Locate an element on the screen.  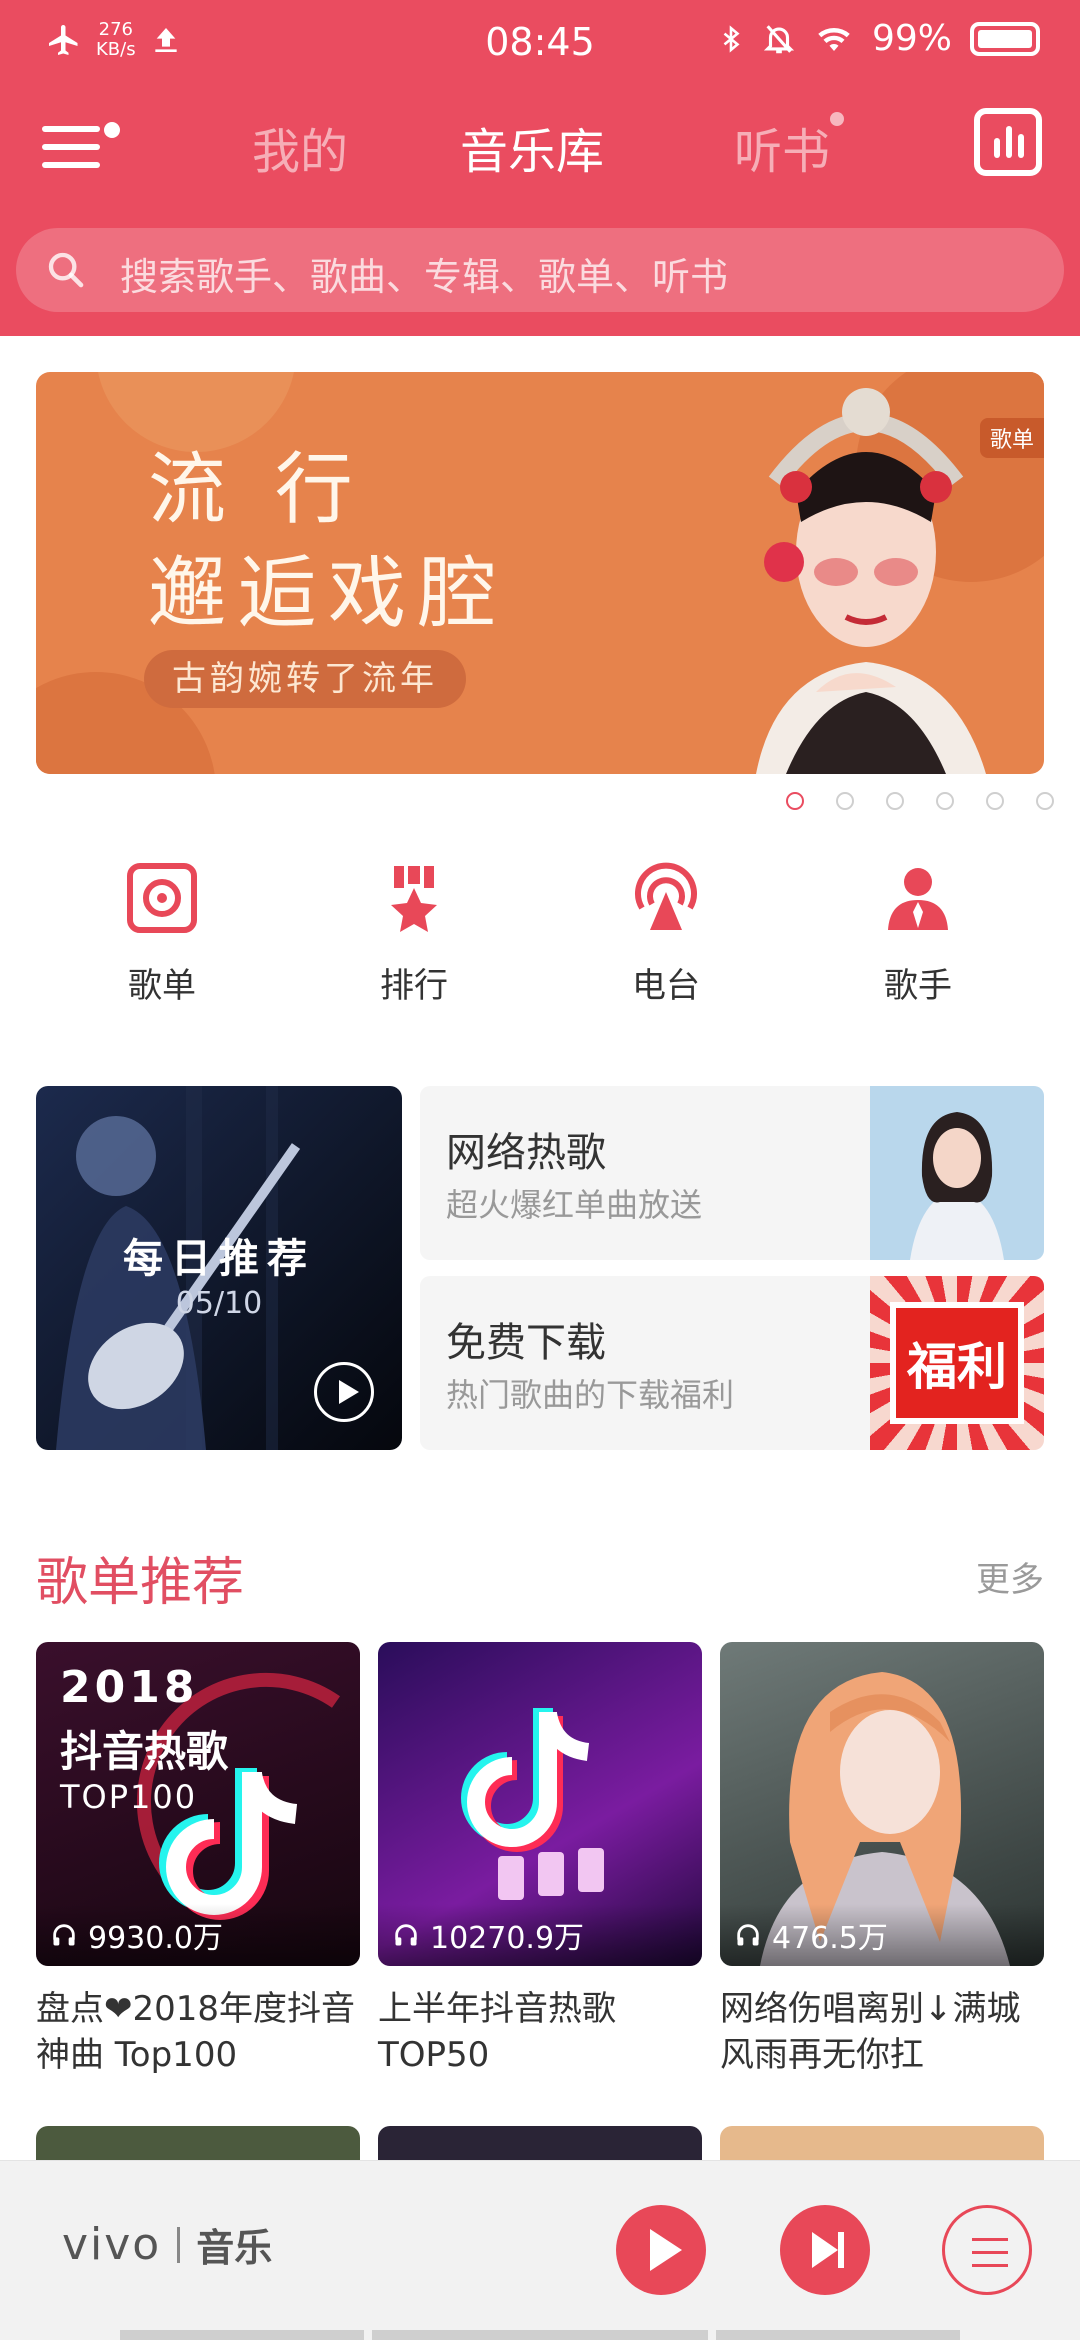
play-count: 9930.0万 is located at coordinates (198, 1935).